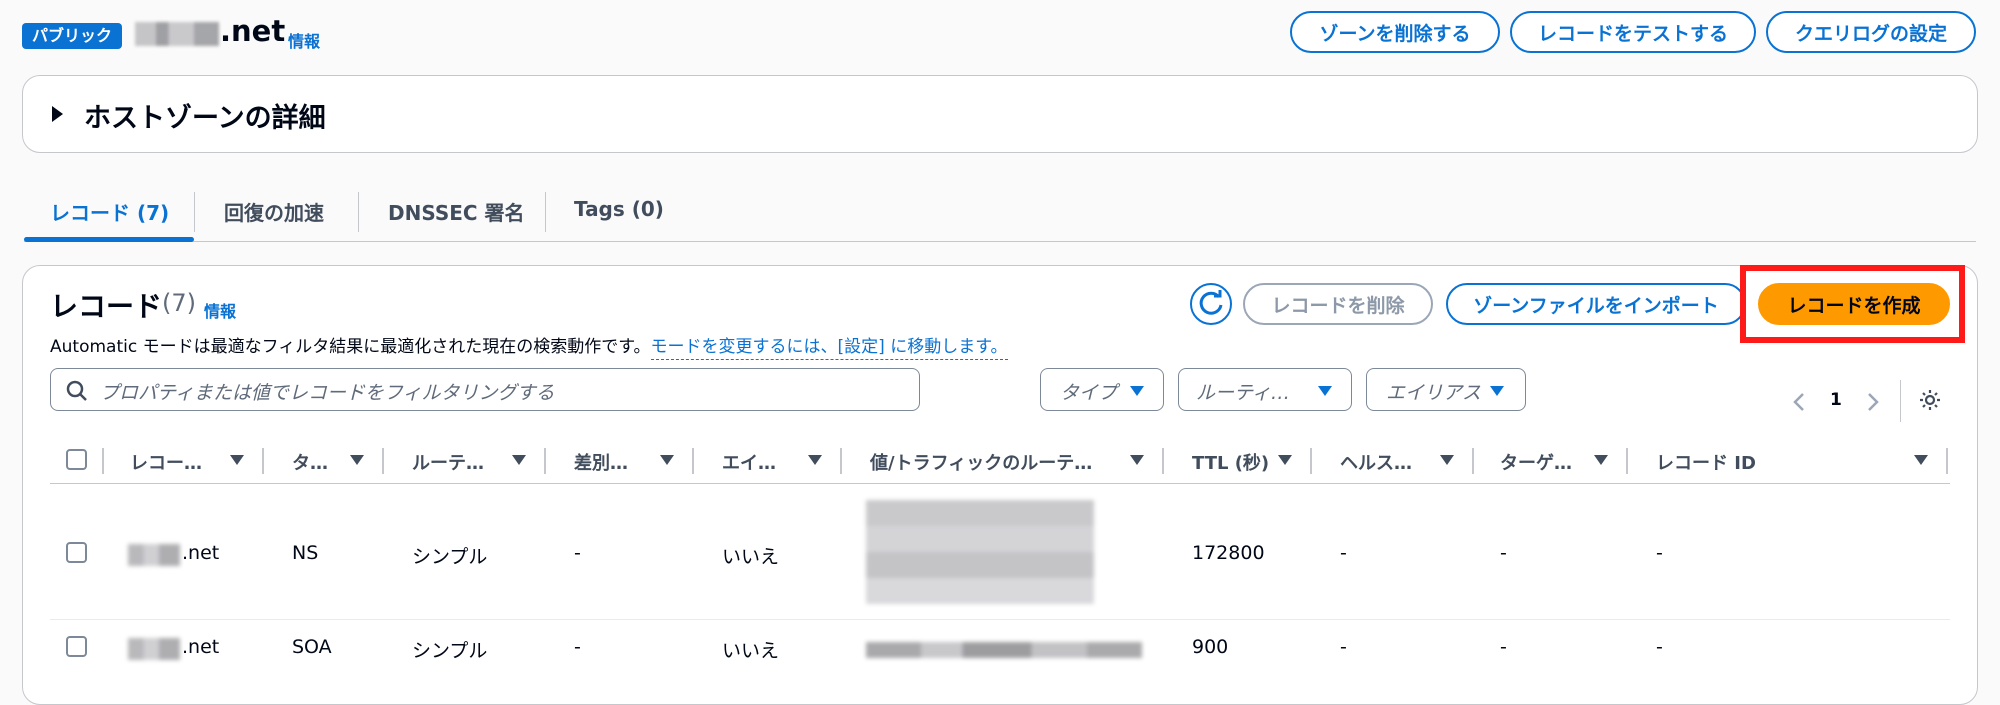 The height and width of the screenshot is (705, 2000). I want to click on hosted-zone-details-title: ホストゾーンの詳細, so click(205, 118).